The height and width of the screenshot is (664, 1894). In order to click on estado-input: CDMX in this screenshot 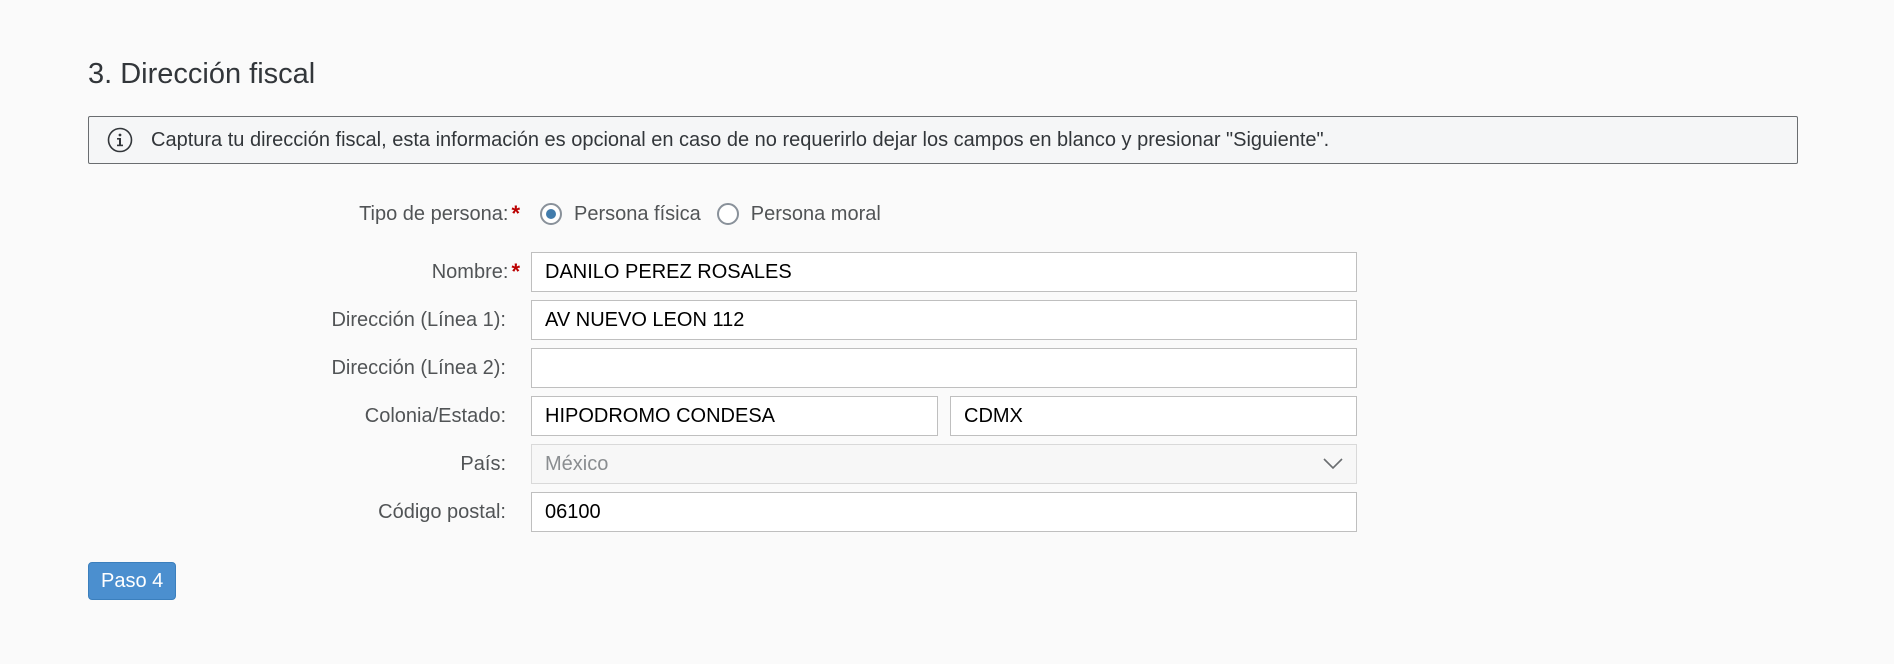, I will do `click(1153, 416)`.